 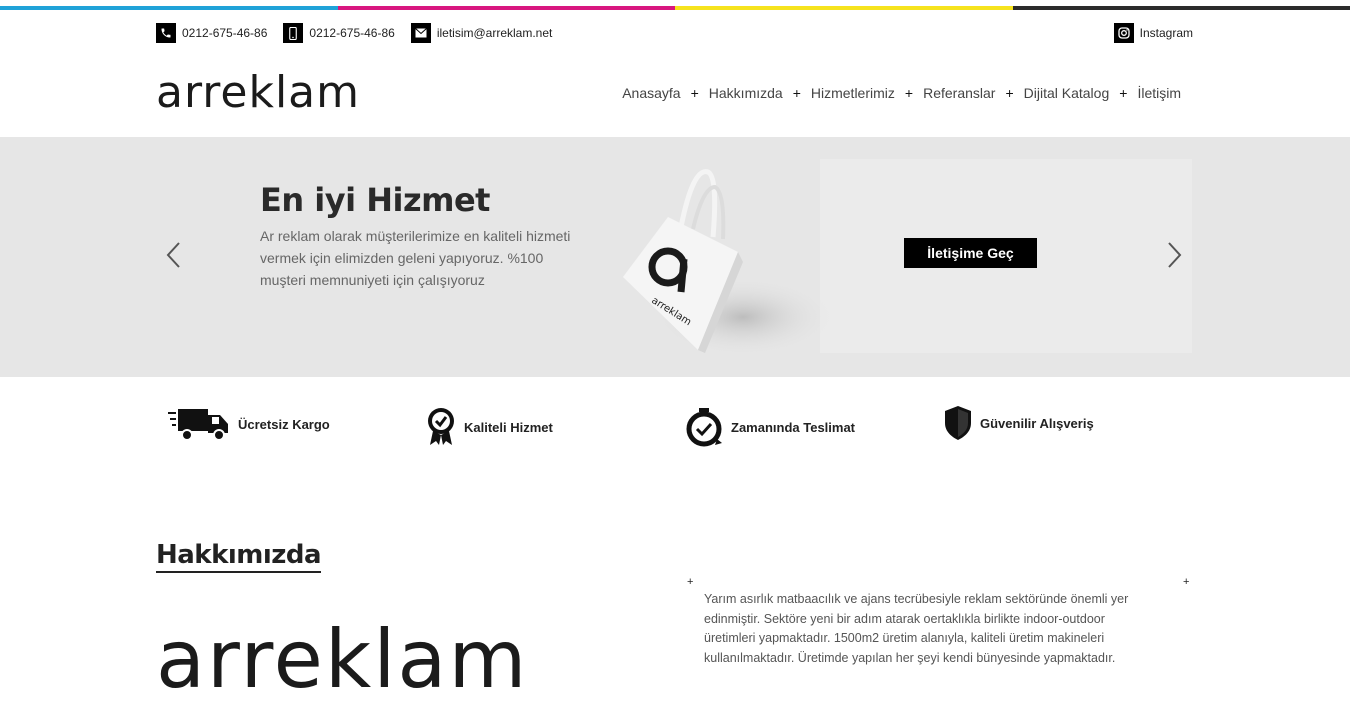 What do you see at coordinates (284, 424) in the screenshot?
I see `feature-label: Ücretsiz Kargo` at bounding box center [284, 424].